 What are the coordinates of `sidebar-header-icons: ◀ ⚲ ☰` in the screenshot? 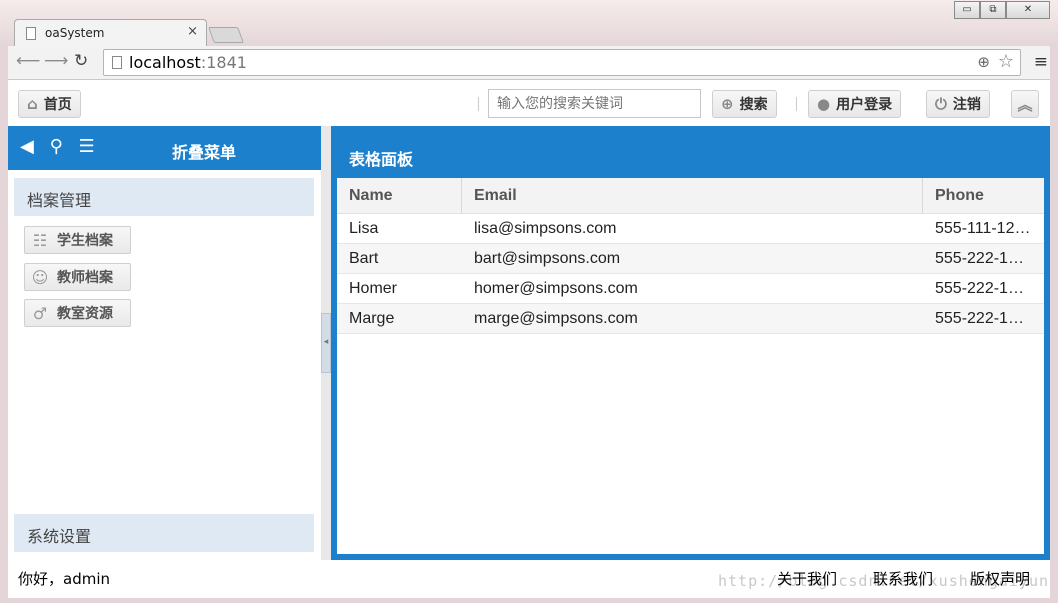 It's located at (62, 146).